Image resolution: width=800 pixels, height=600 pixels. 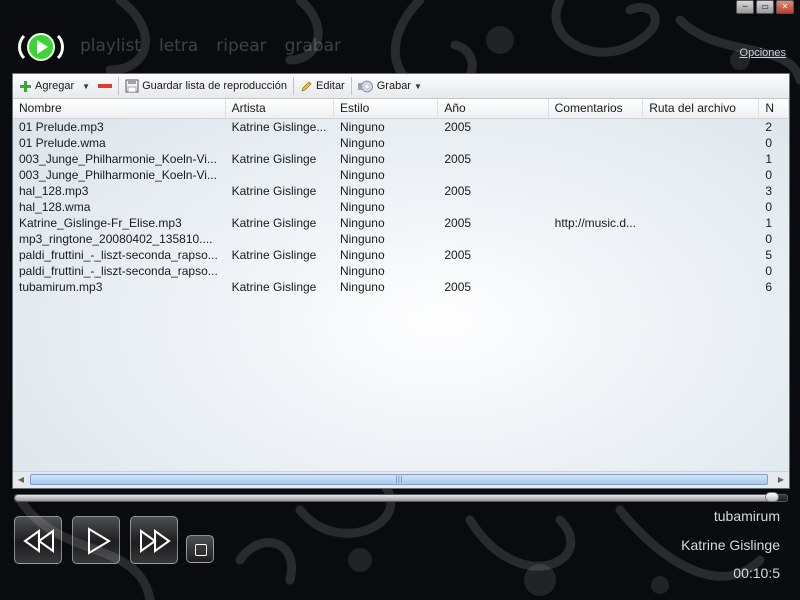 I want to click on cell-nombre: tubamirum.mp3, so click(x=61, y=287).